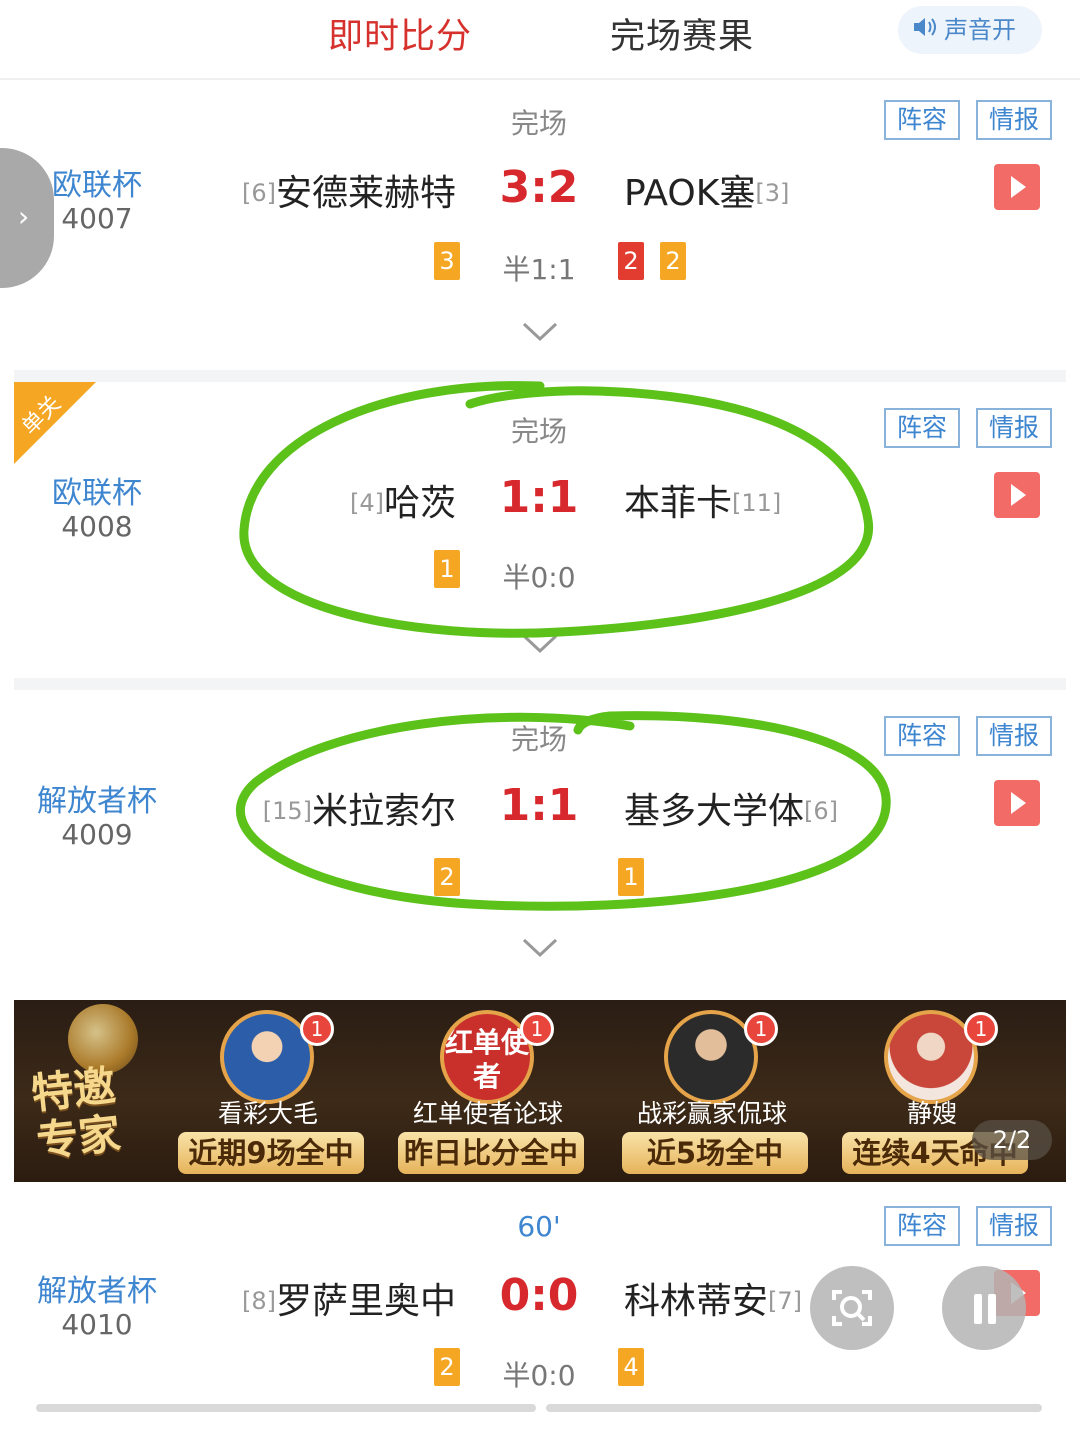 The width and height of the screenshot is (1080, 1432). What do you see at coordinates (682, 33) in the screenshot?
I see `tab-final-results: 完场赛果` at bounding box center [682, 33].